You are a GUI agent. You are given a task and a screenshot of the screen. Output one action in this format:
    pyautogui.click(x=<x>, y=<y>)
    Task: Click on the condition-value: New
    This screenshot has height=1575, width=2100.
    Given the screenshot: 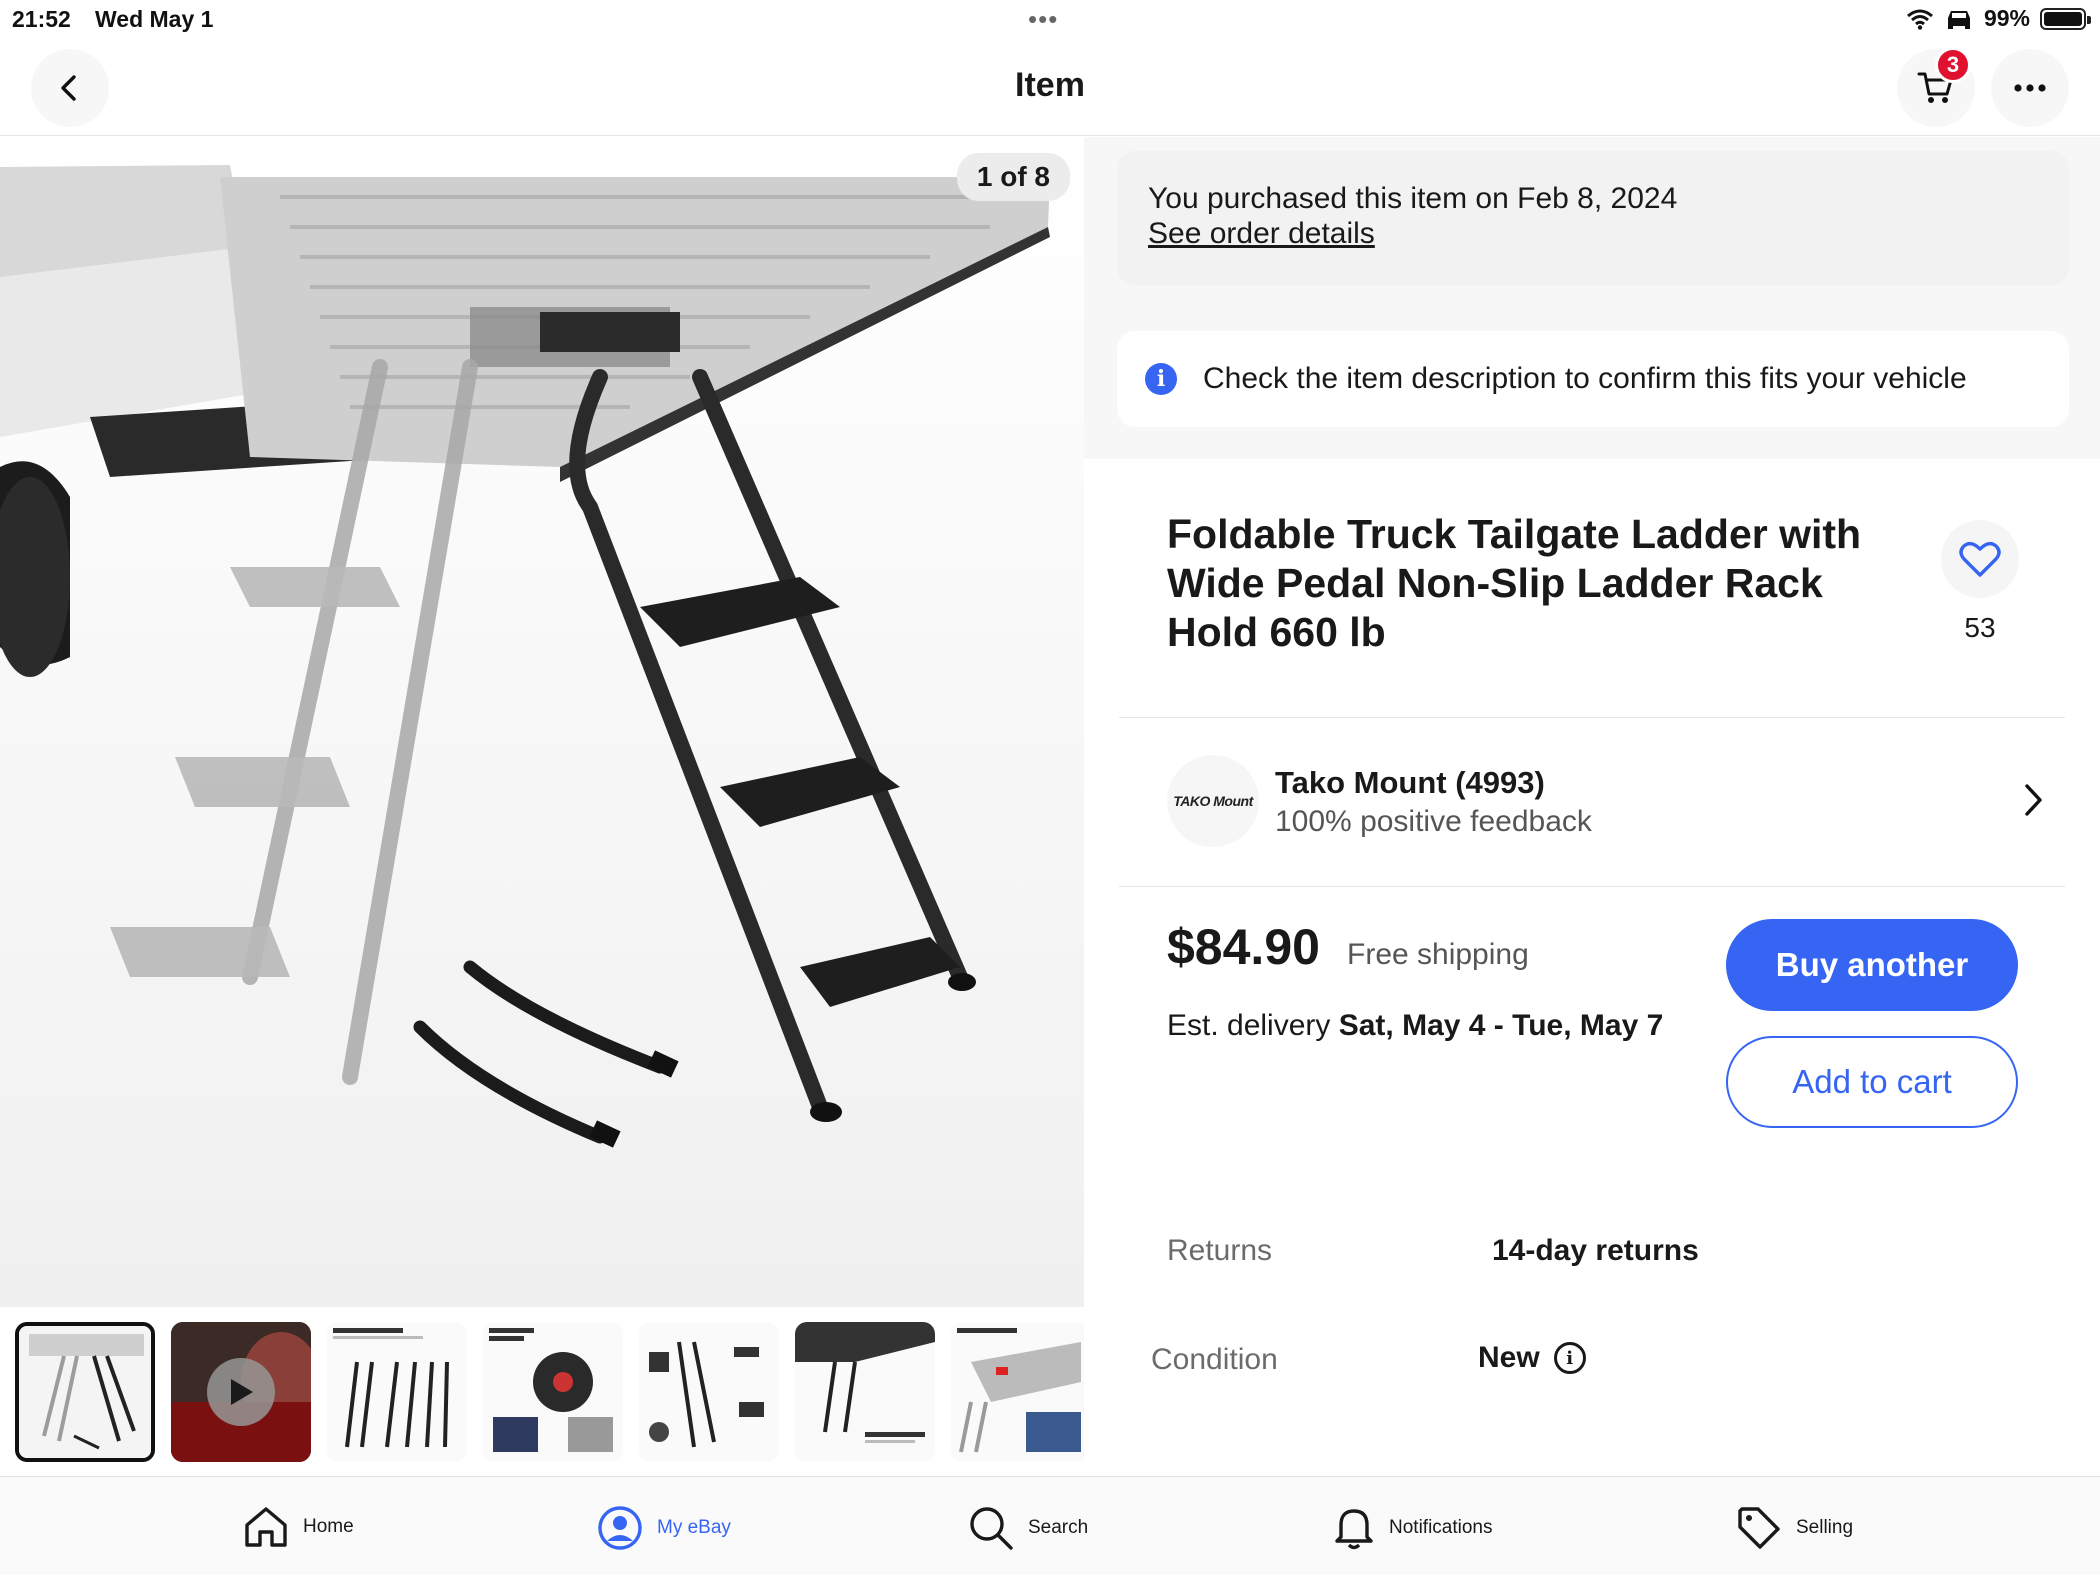 What is the action you would take?
    pyautogui.click(x=1509, y=1357)
    